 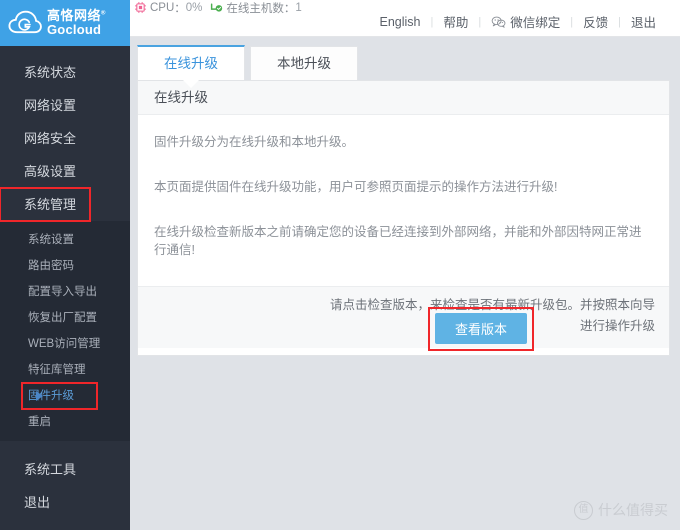 What do you see at coordinates (356, 186) in the screenshot?
I see `info-paragraph-2: 本页面提供固件在线升级功能，用户可参照页面提示的操作方法进行升级!` at bounding box center [356, 186].